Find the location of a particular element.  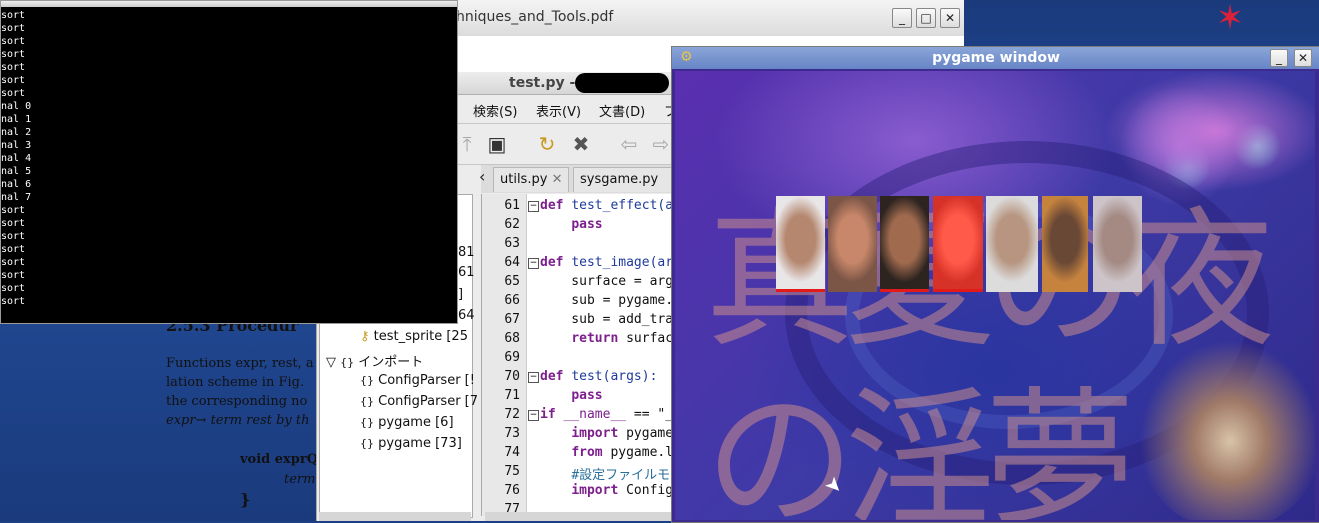

tree-group: ▽ {} インポート is located at coordinates (374, 360).